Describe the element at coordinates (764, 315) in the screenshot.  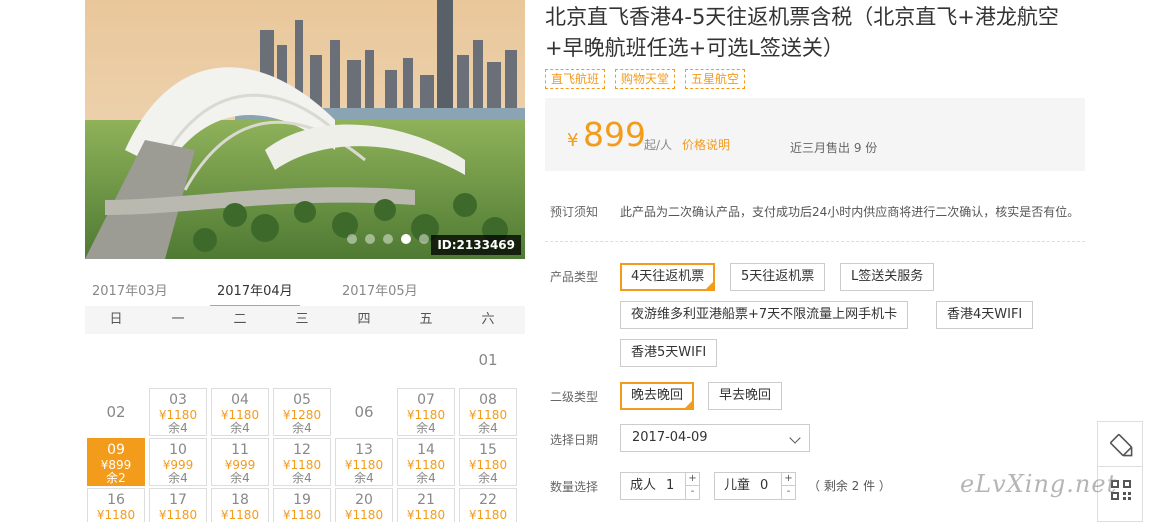
I see `product-type-option: 夜游维多利亚港船票+7天不限流量上网手机卡` at that location.